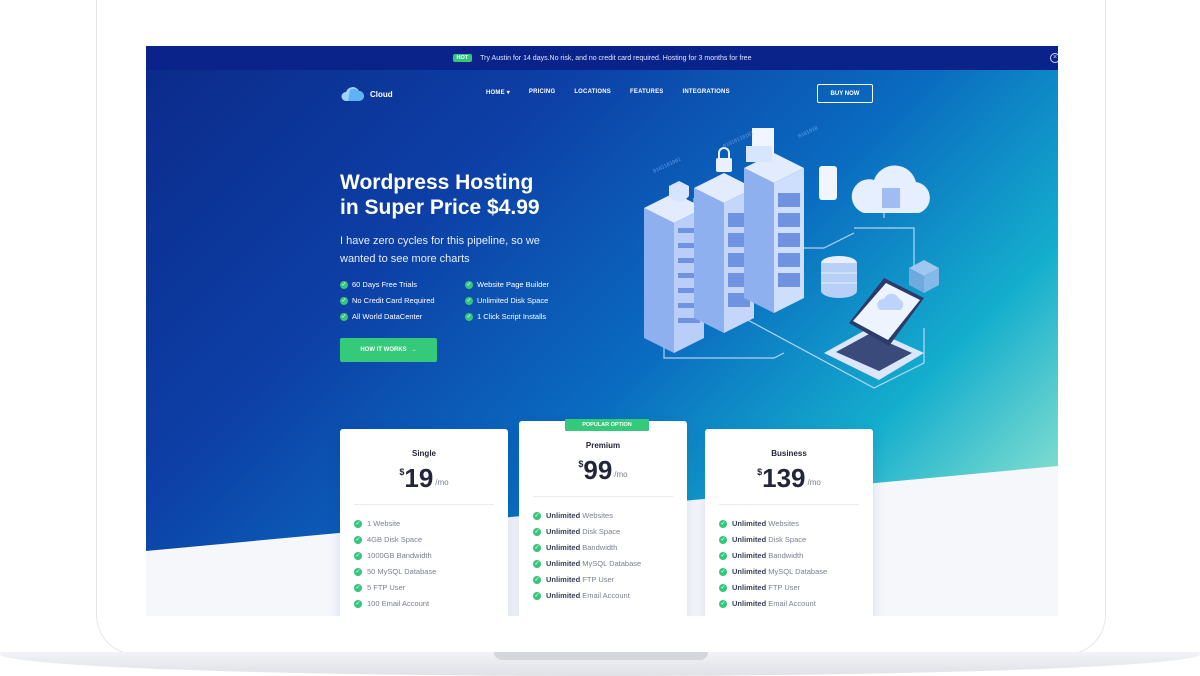 The width and height of the screenshot is (1200, 676). Describe the element at coordinates (513, 300) in the screenshot. I see `feature-label: Unlimited Disk Space` at that location.